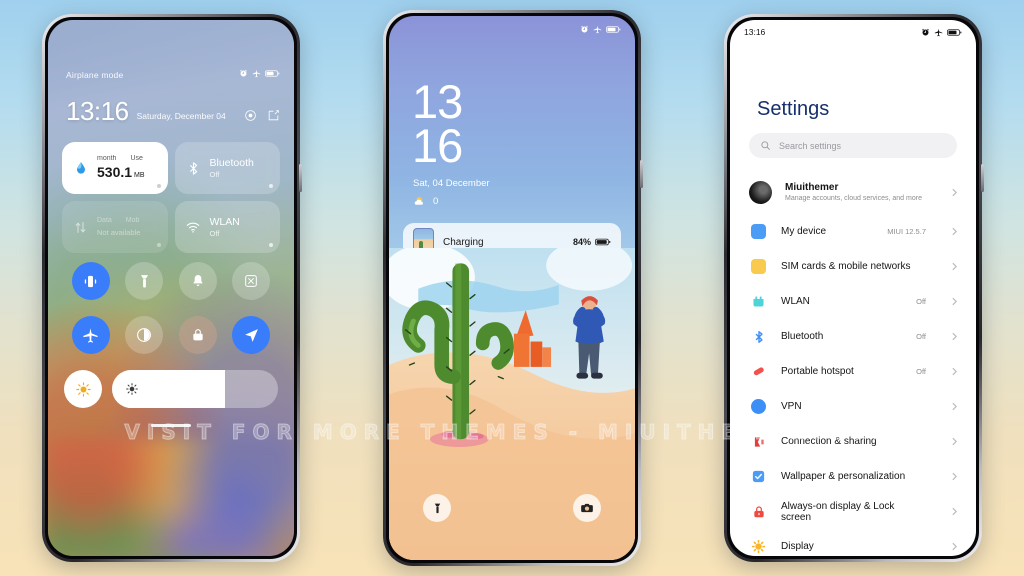 The image size is (1024, 576). I want to click on settings-gear-icon, so click(250, 115).